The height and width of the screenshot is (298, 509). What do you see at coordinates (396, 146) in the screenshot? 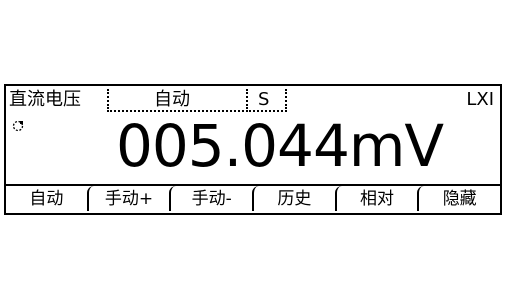
I see `reading-unit: mV` at bounding box center [396, 146].